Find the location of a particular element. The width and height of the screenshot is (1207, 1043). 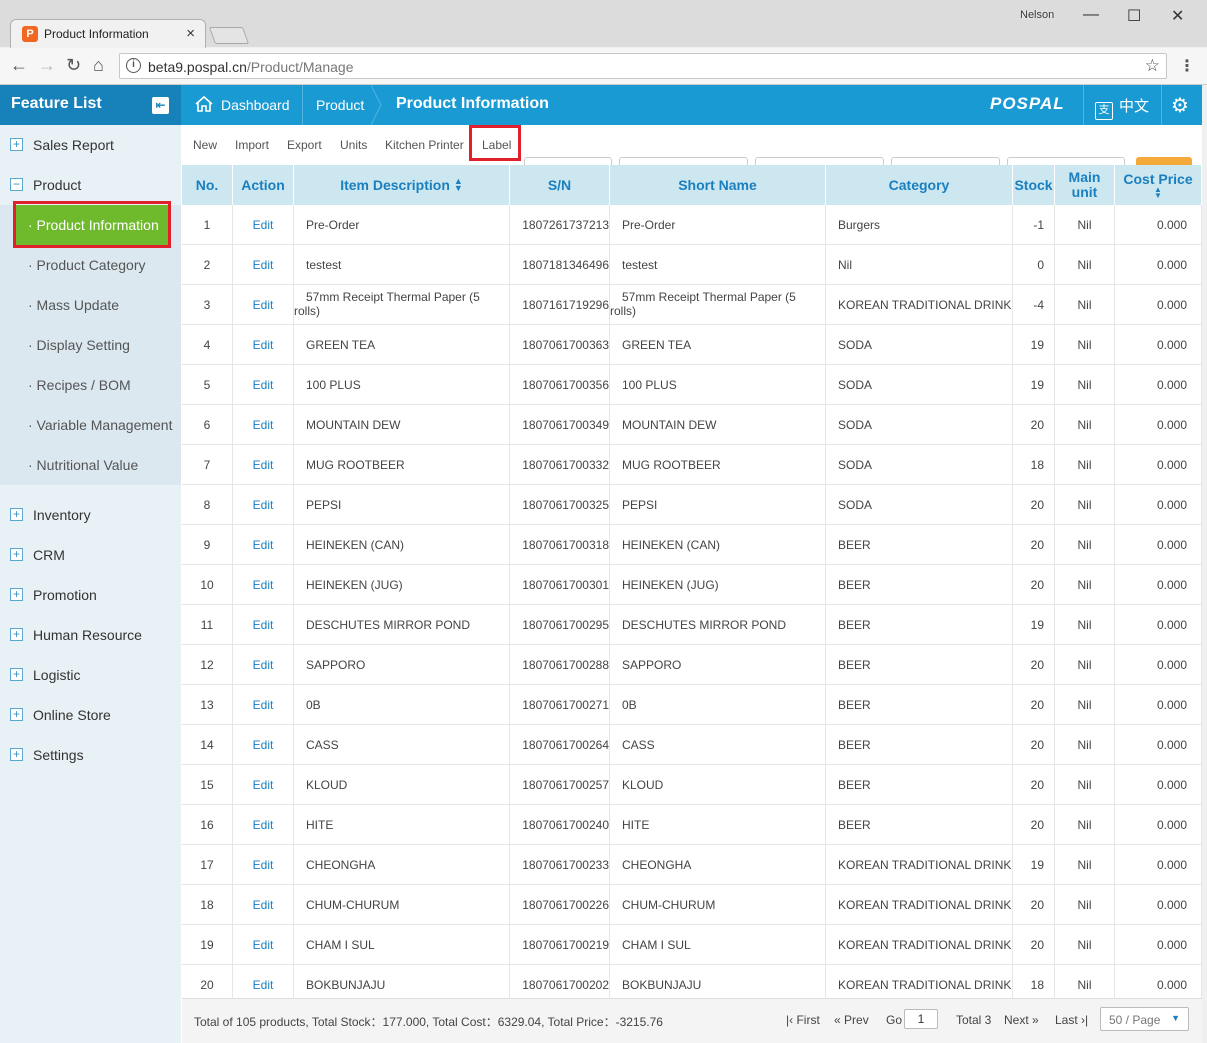

close-window-icon: ✕ is located at coordinates (1177, 16).